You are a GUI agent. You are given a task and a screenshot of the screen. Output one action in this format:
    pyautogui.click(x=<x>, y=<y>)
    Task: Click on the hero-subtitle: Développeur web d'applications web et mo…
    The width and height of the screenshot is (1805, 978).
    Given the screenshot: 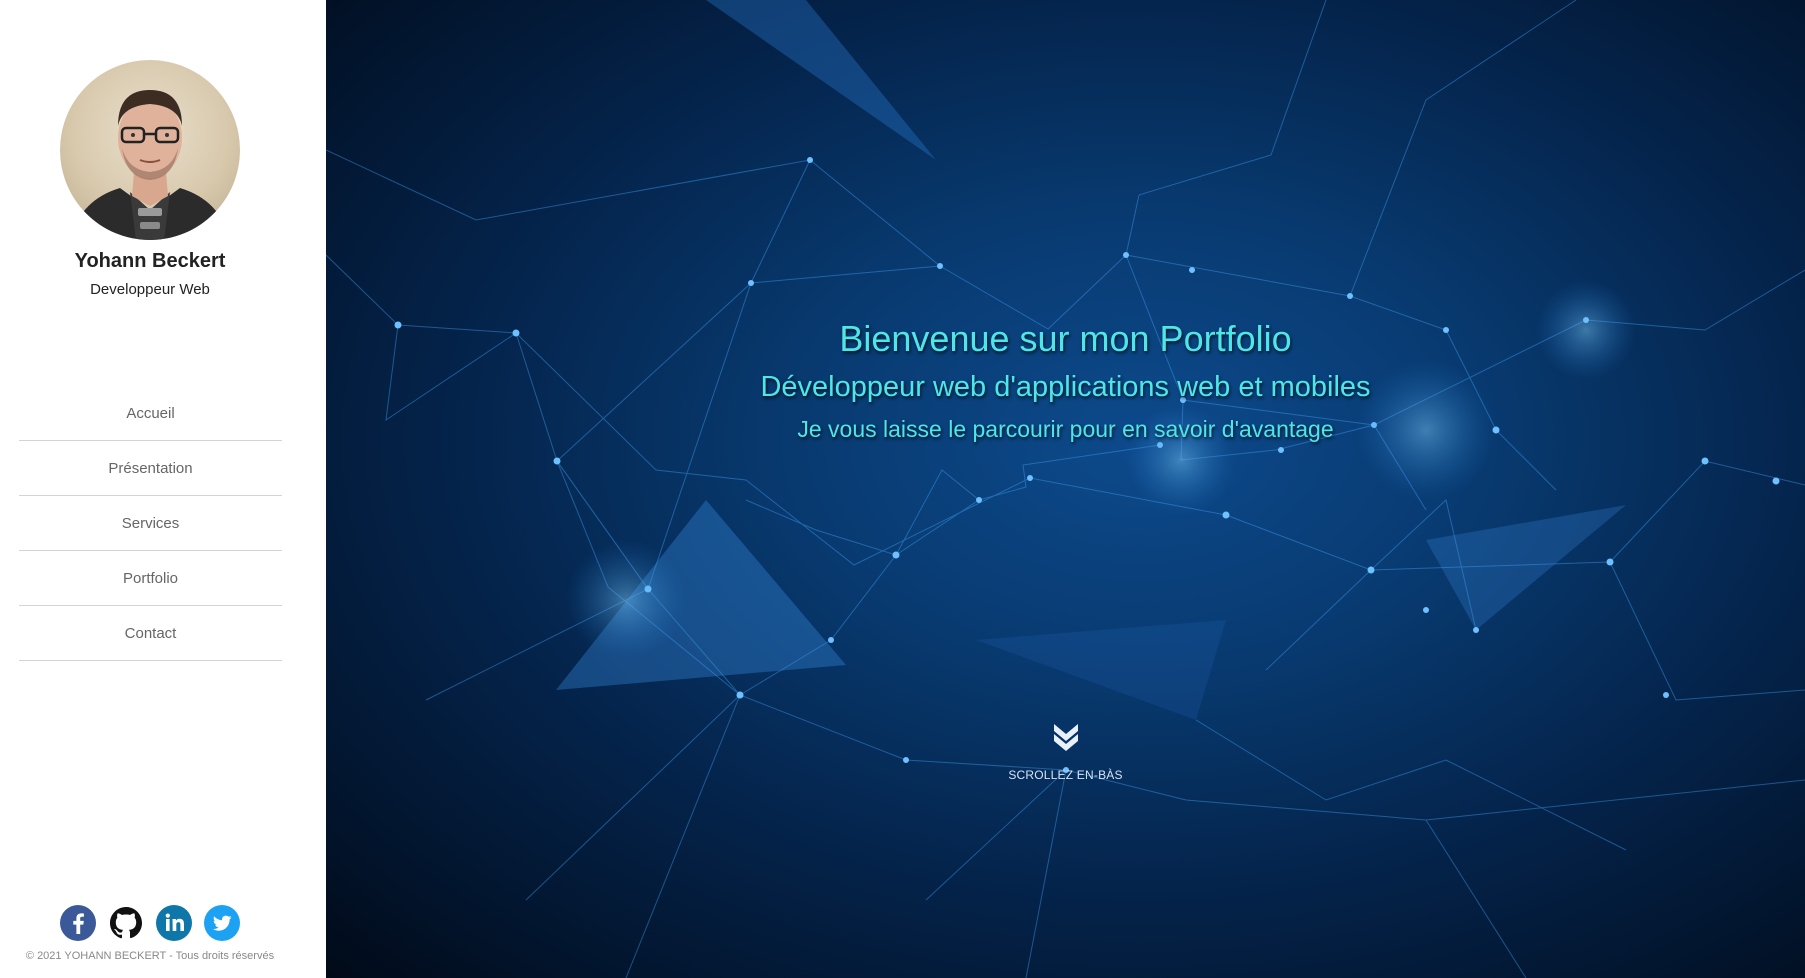 What is the action you would take?
    pyautogui.click(x=1065, y=387)
    